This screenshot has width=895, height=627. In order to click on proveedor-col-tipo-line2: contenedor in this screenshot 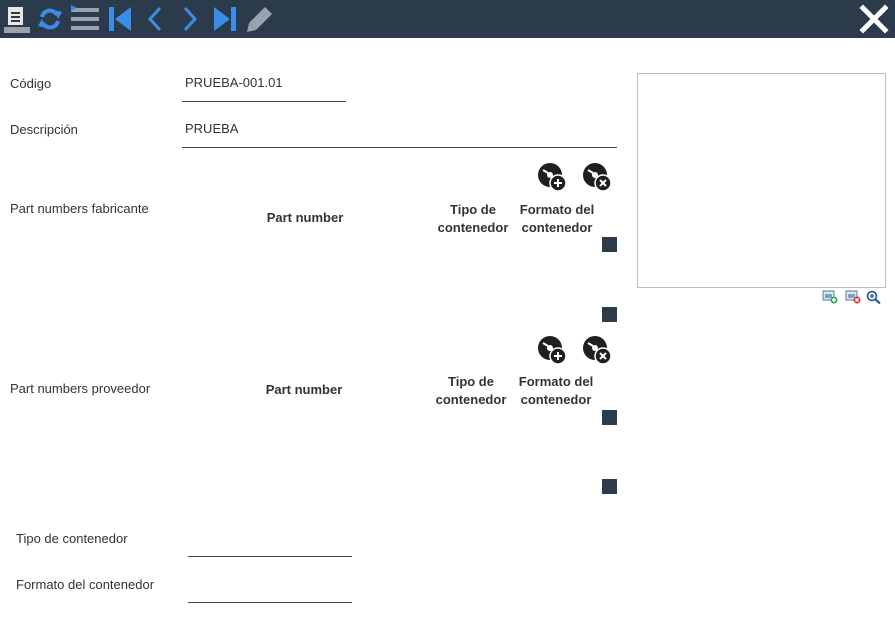, I will do `click(471, 399)`.